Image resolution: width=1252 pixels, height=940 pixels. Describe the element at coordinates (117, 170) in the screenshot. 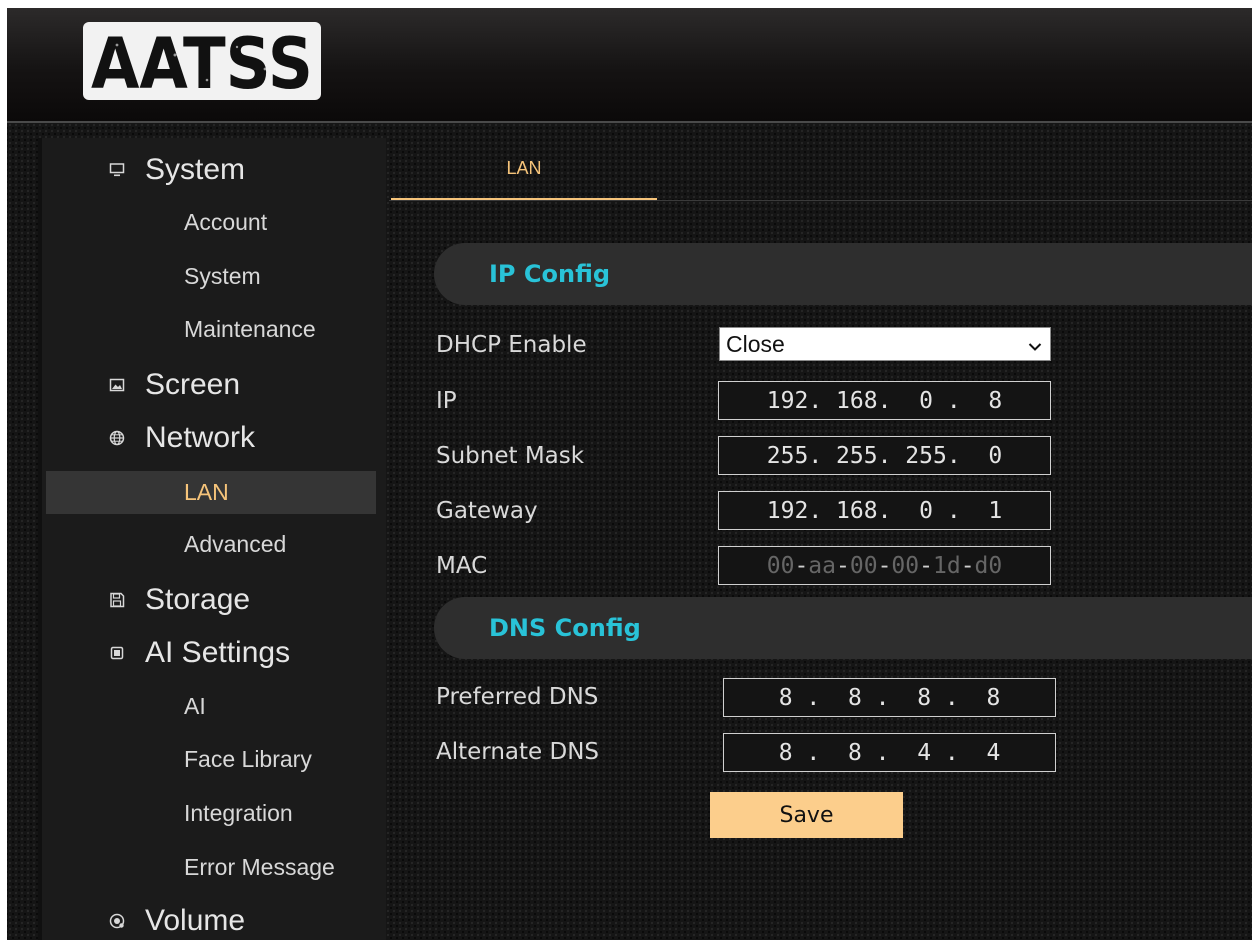

I see `monitor-icon` at that location.